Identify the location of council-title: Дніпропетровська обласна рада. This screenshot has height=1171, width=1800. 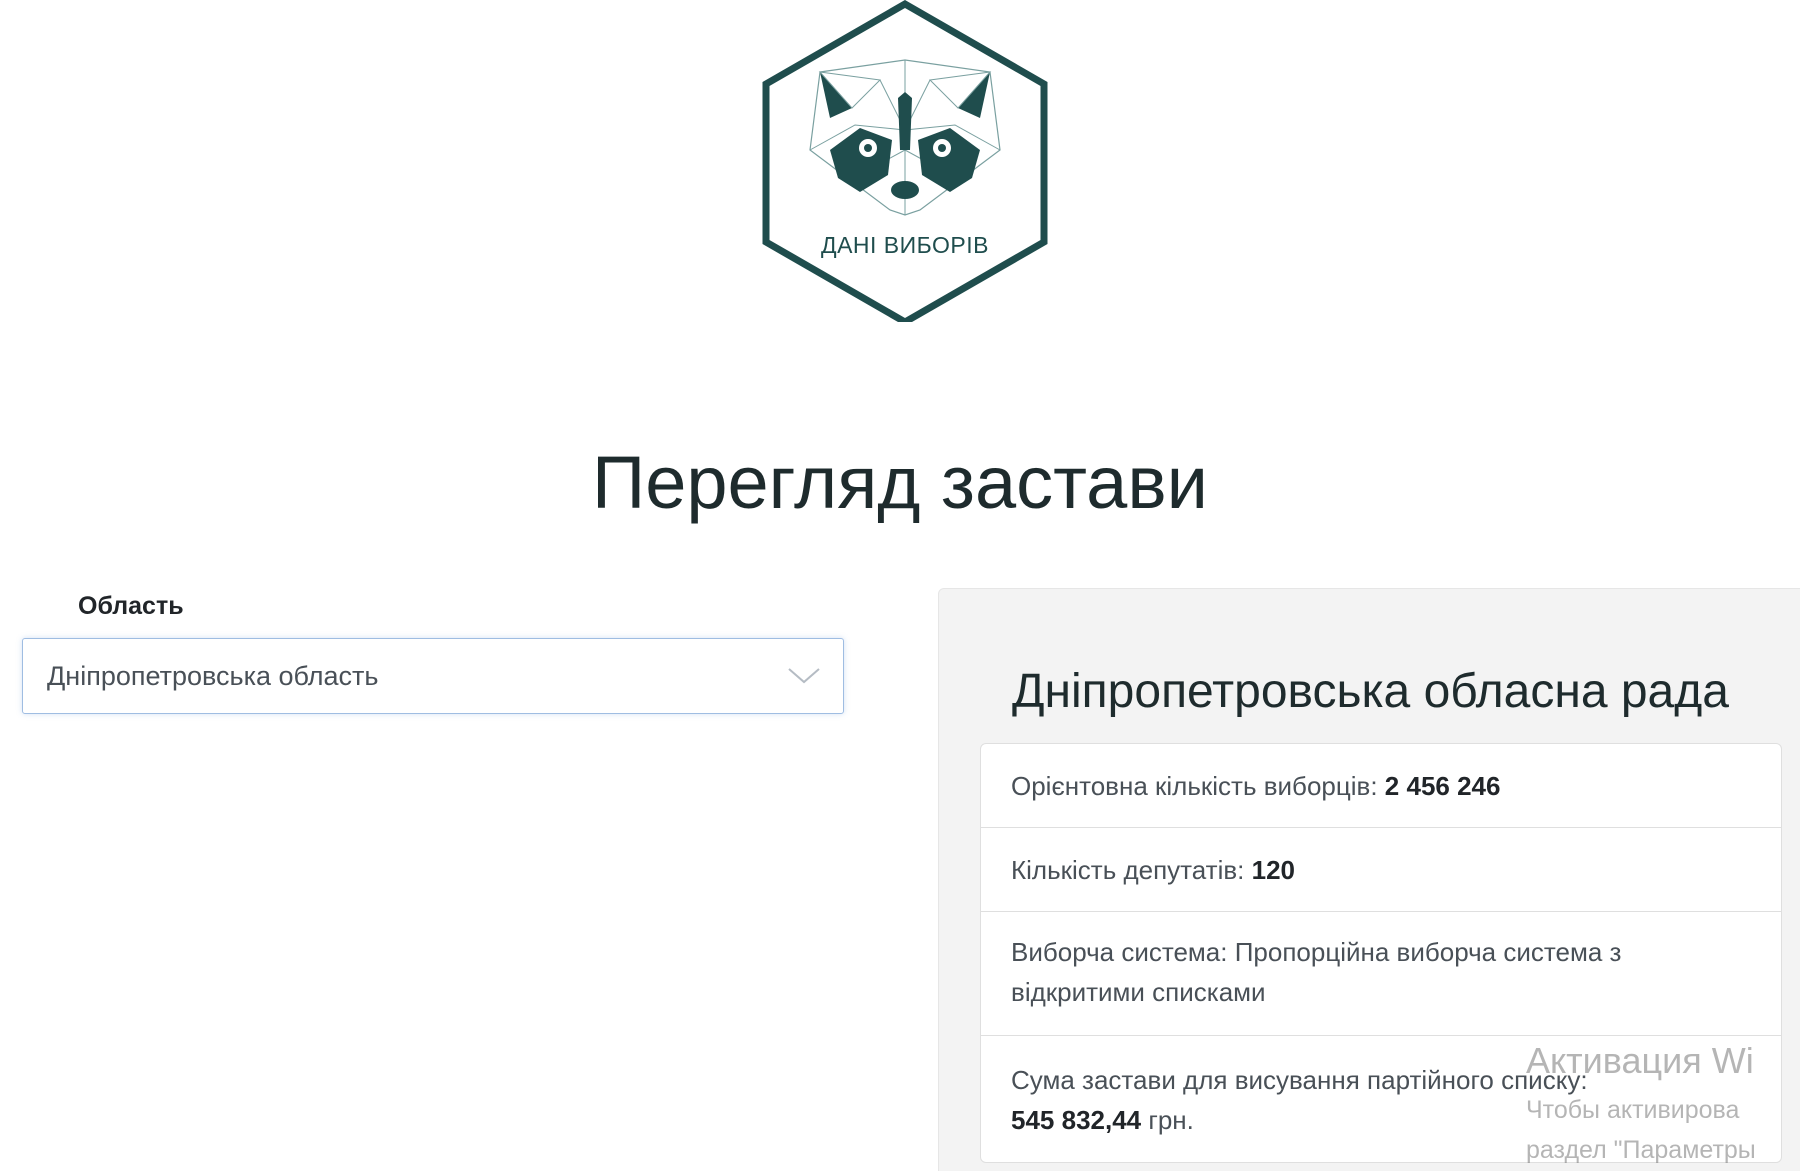
(1370, 691).